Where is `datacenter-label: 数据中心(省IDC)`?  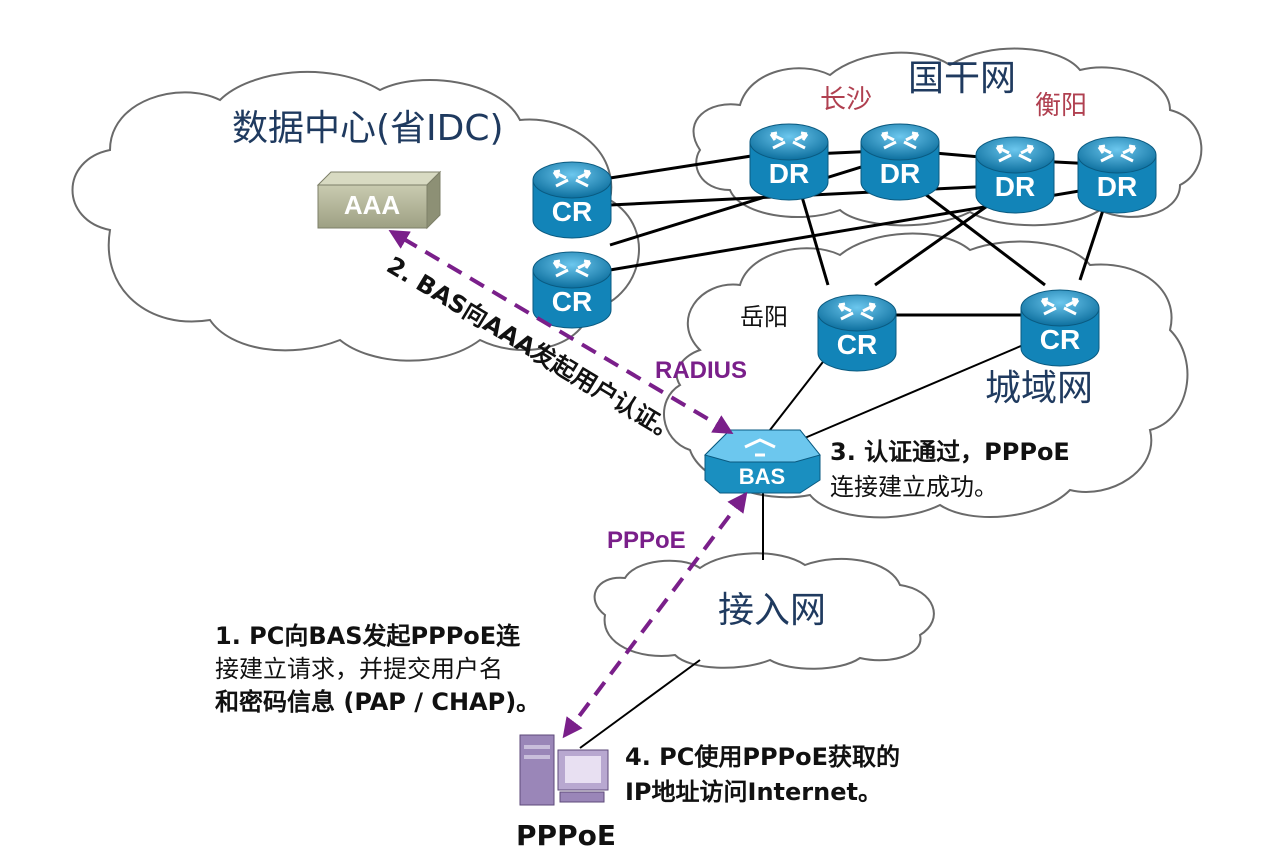 datacenter-label: 数据中心(省IDC) is located at coordinates (368, 128).